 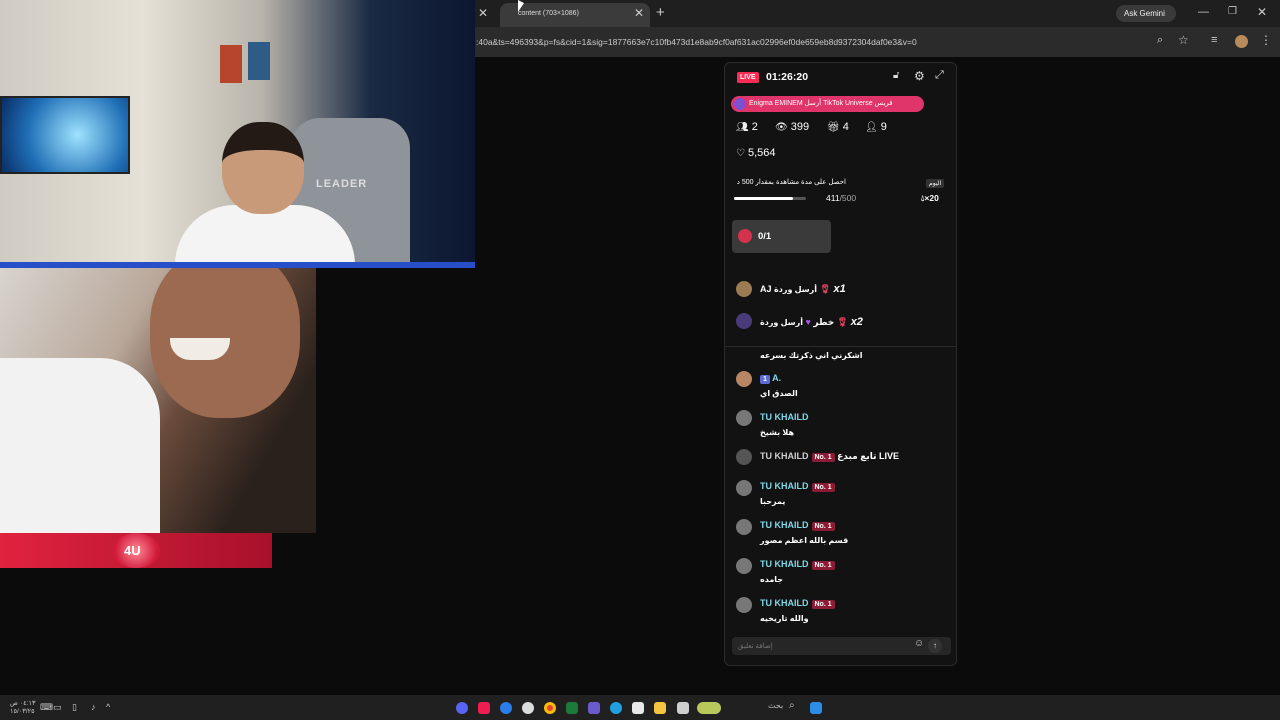 I want to click on gifts-stat: 🎁︎ 4, so click(x=838, y=127).